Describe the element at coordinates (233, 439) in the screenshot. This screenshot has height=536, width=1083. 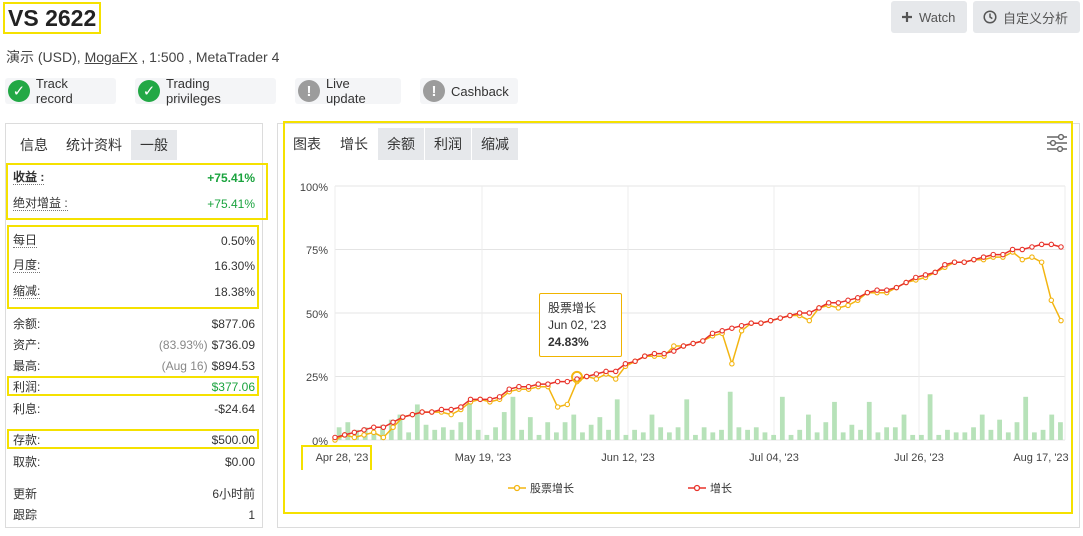
I see `stat-value: $500.00` at that location.